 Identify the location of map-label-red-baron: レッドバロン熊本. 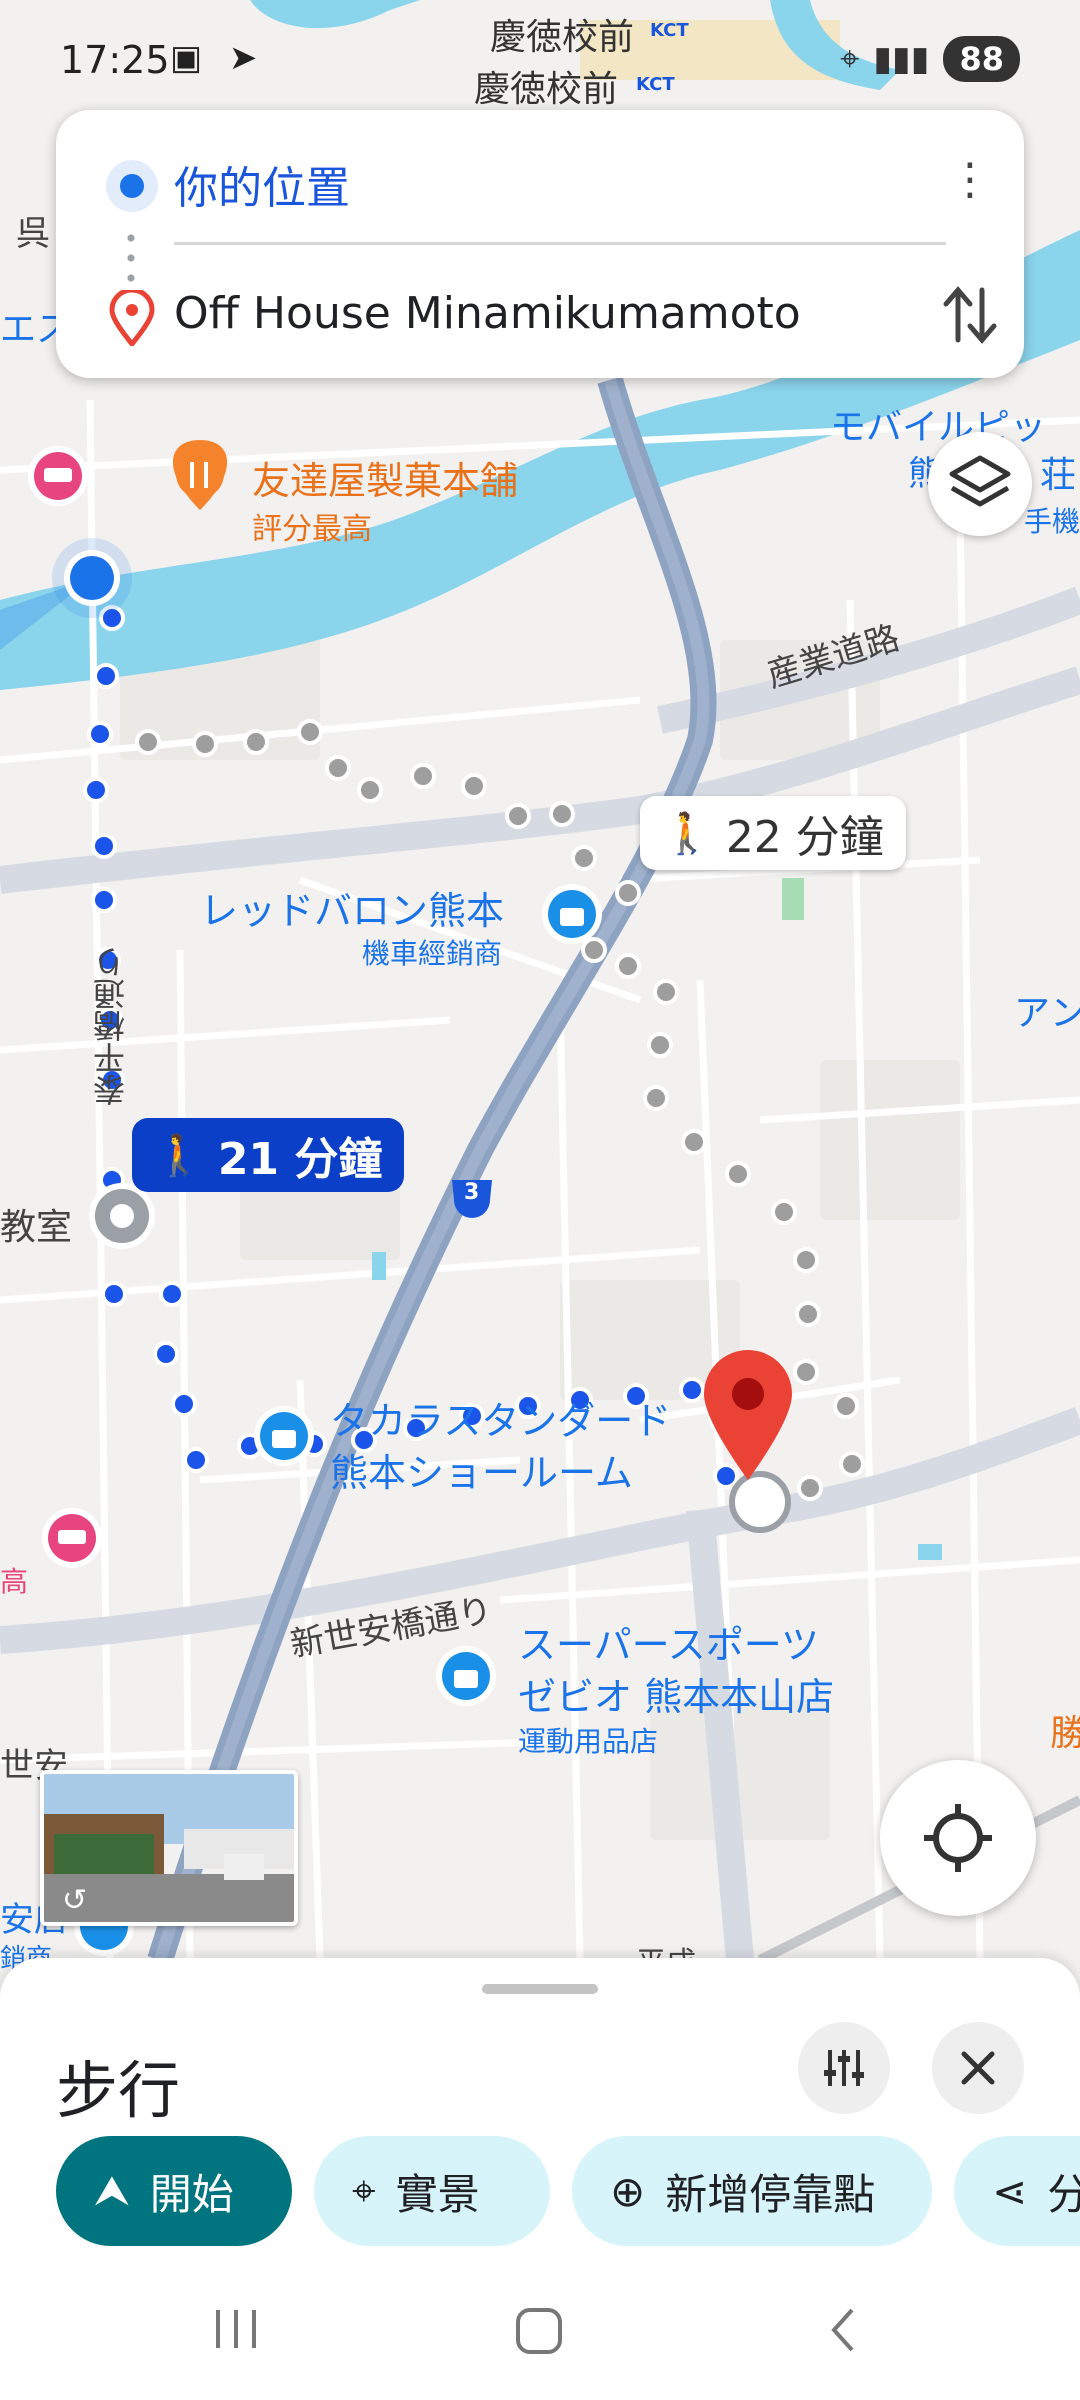
(352, 907).